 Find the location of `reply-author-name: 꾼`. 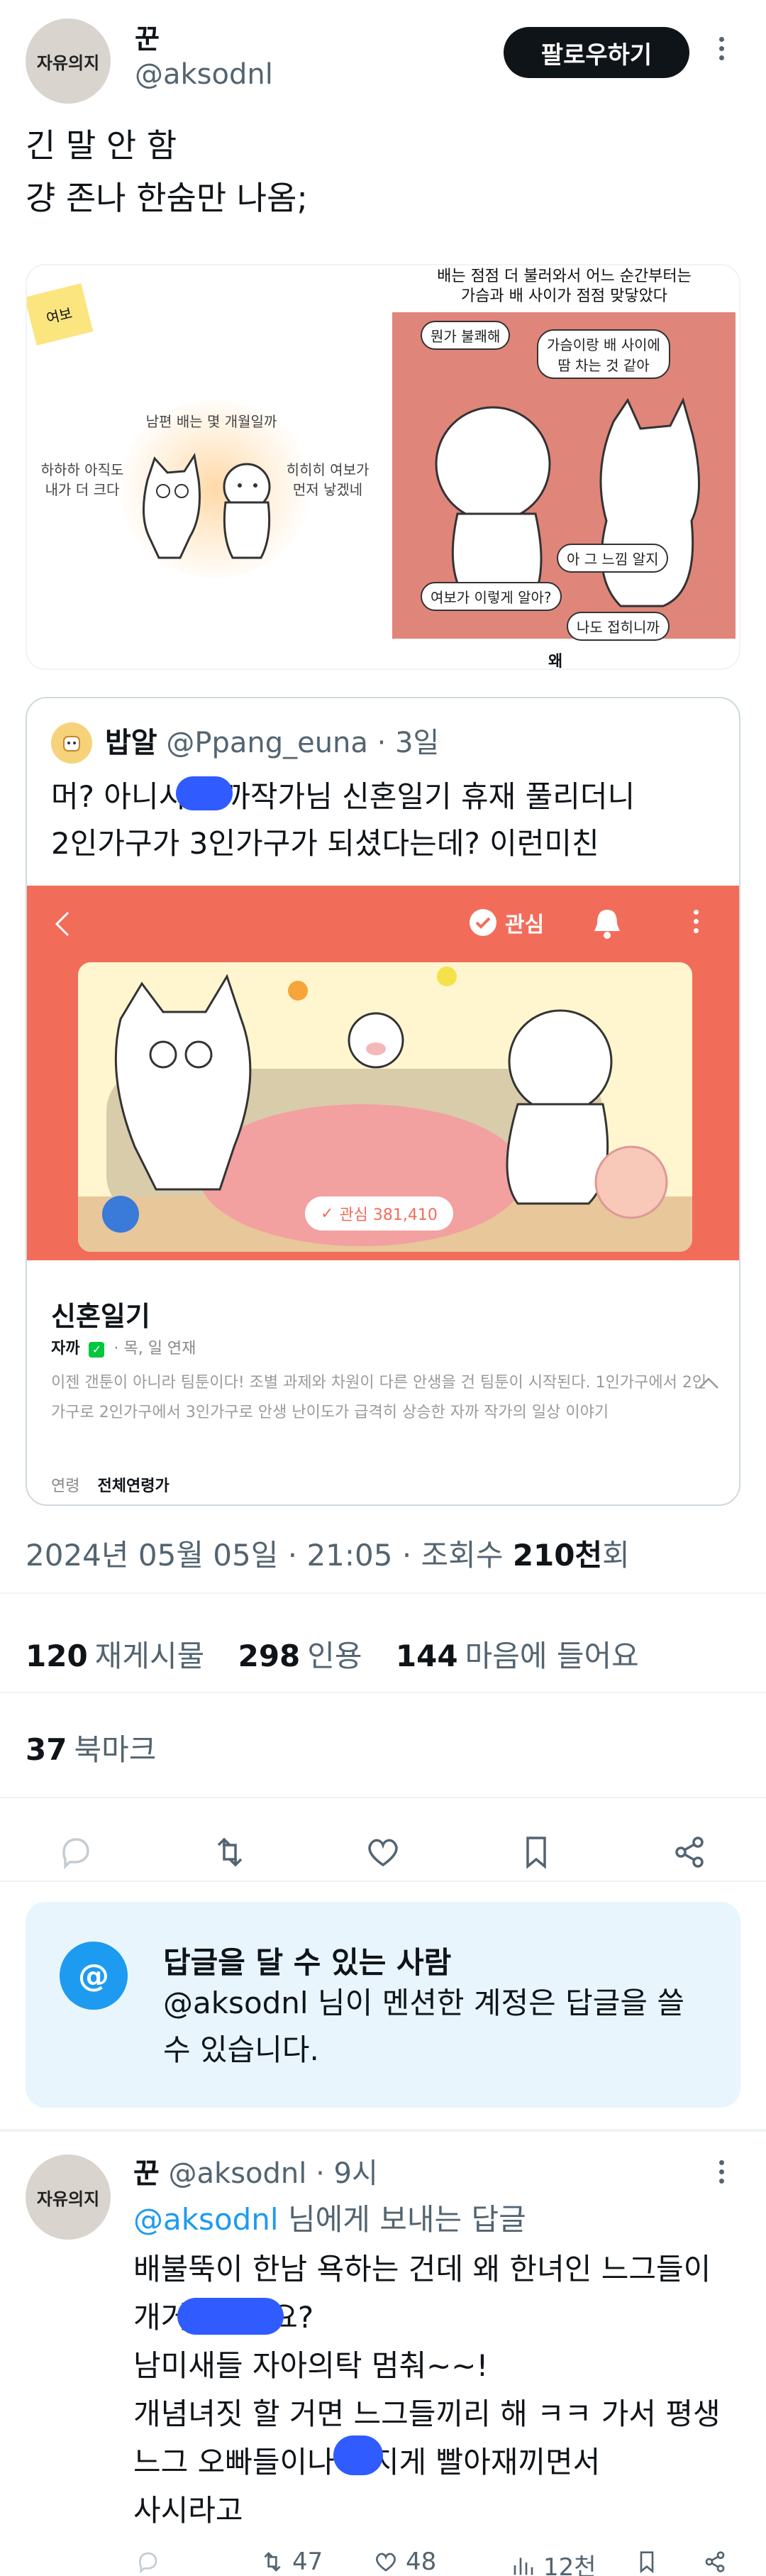

reply-author-name: 꾼 is located at coordinates (146, 2173).